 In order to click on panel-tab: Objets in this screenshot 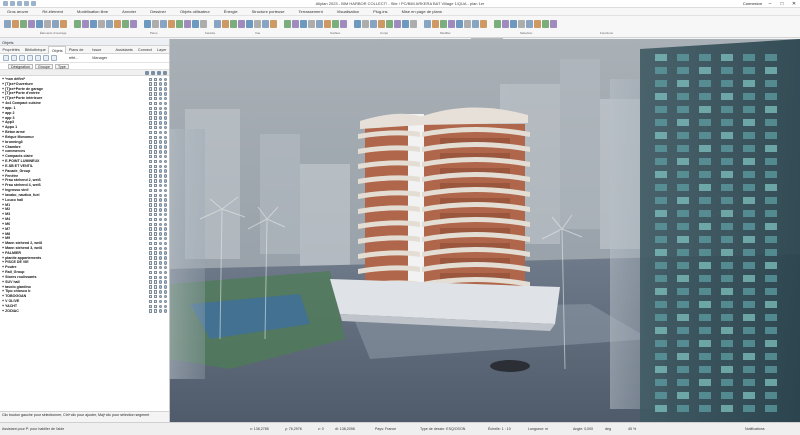, I will do `click(57, 49)`.